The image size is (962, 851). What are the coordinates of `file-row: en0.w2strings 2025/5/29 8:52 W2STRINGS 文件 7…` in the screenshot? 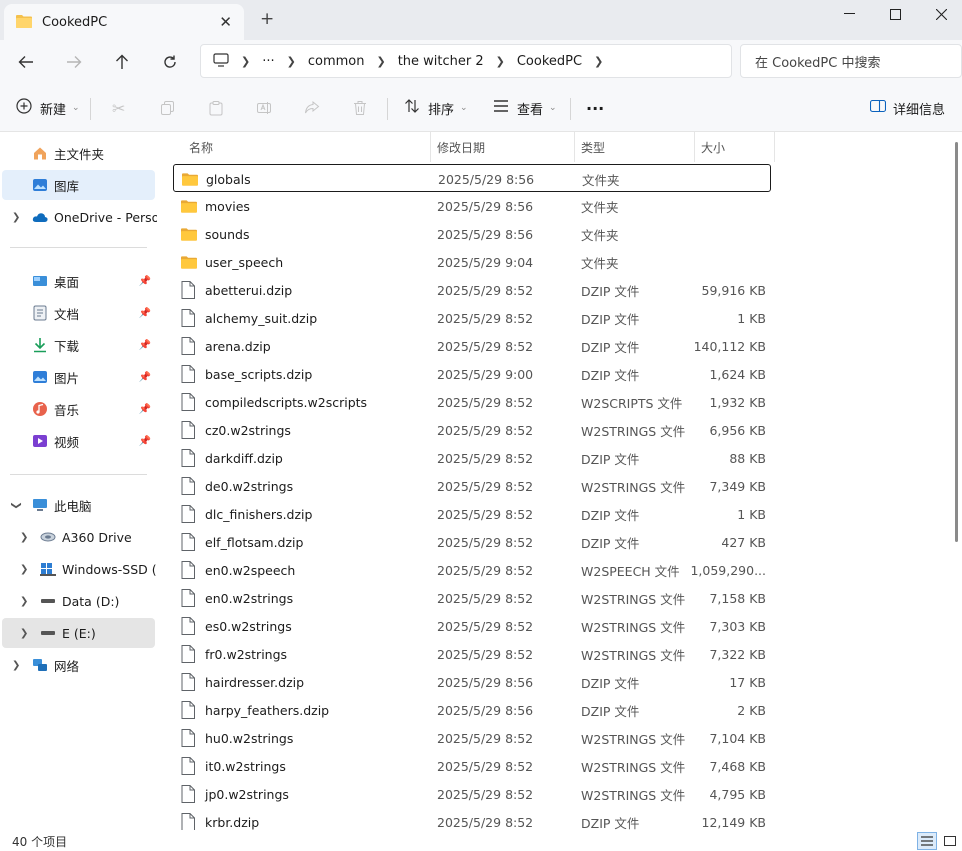 It's located at (472, 598).